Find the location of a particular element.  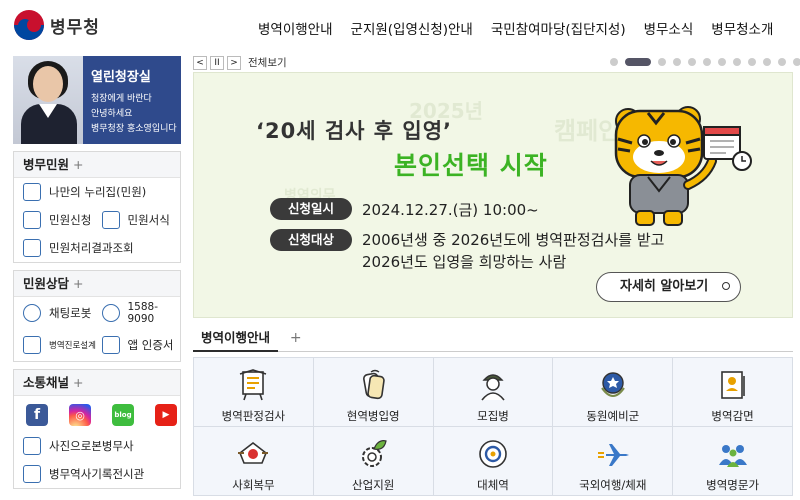

monitor-icon is located at coordinates (32, 192).